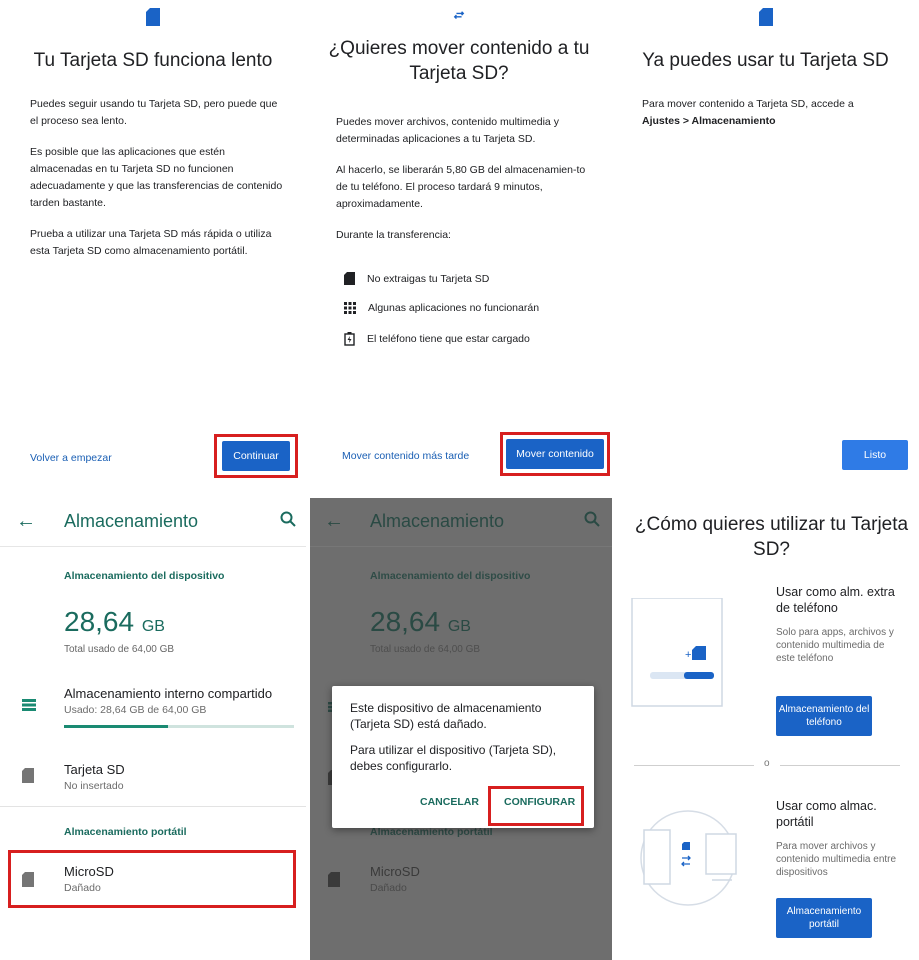  Describe the element at coordinates (448, 339) in the screenshot. I see `list-item-text: El teléfono tiene que estar cargado` at that location.